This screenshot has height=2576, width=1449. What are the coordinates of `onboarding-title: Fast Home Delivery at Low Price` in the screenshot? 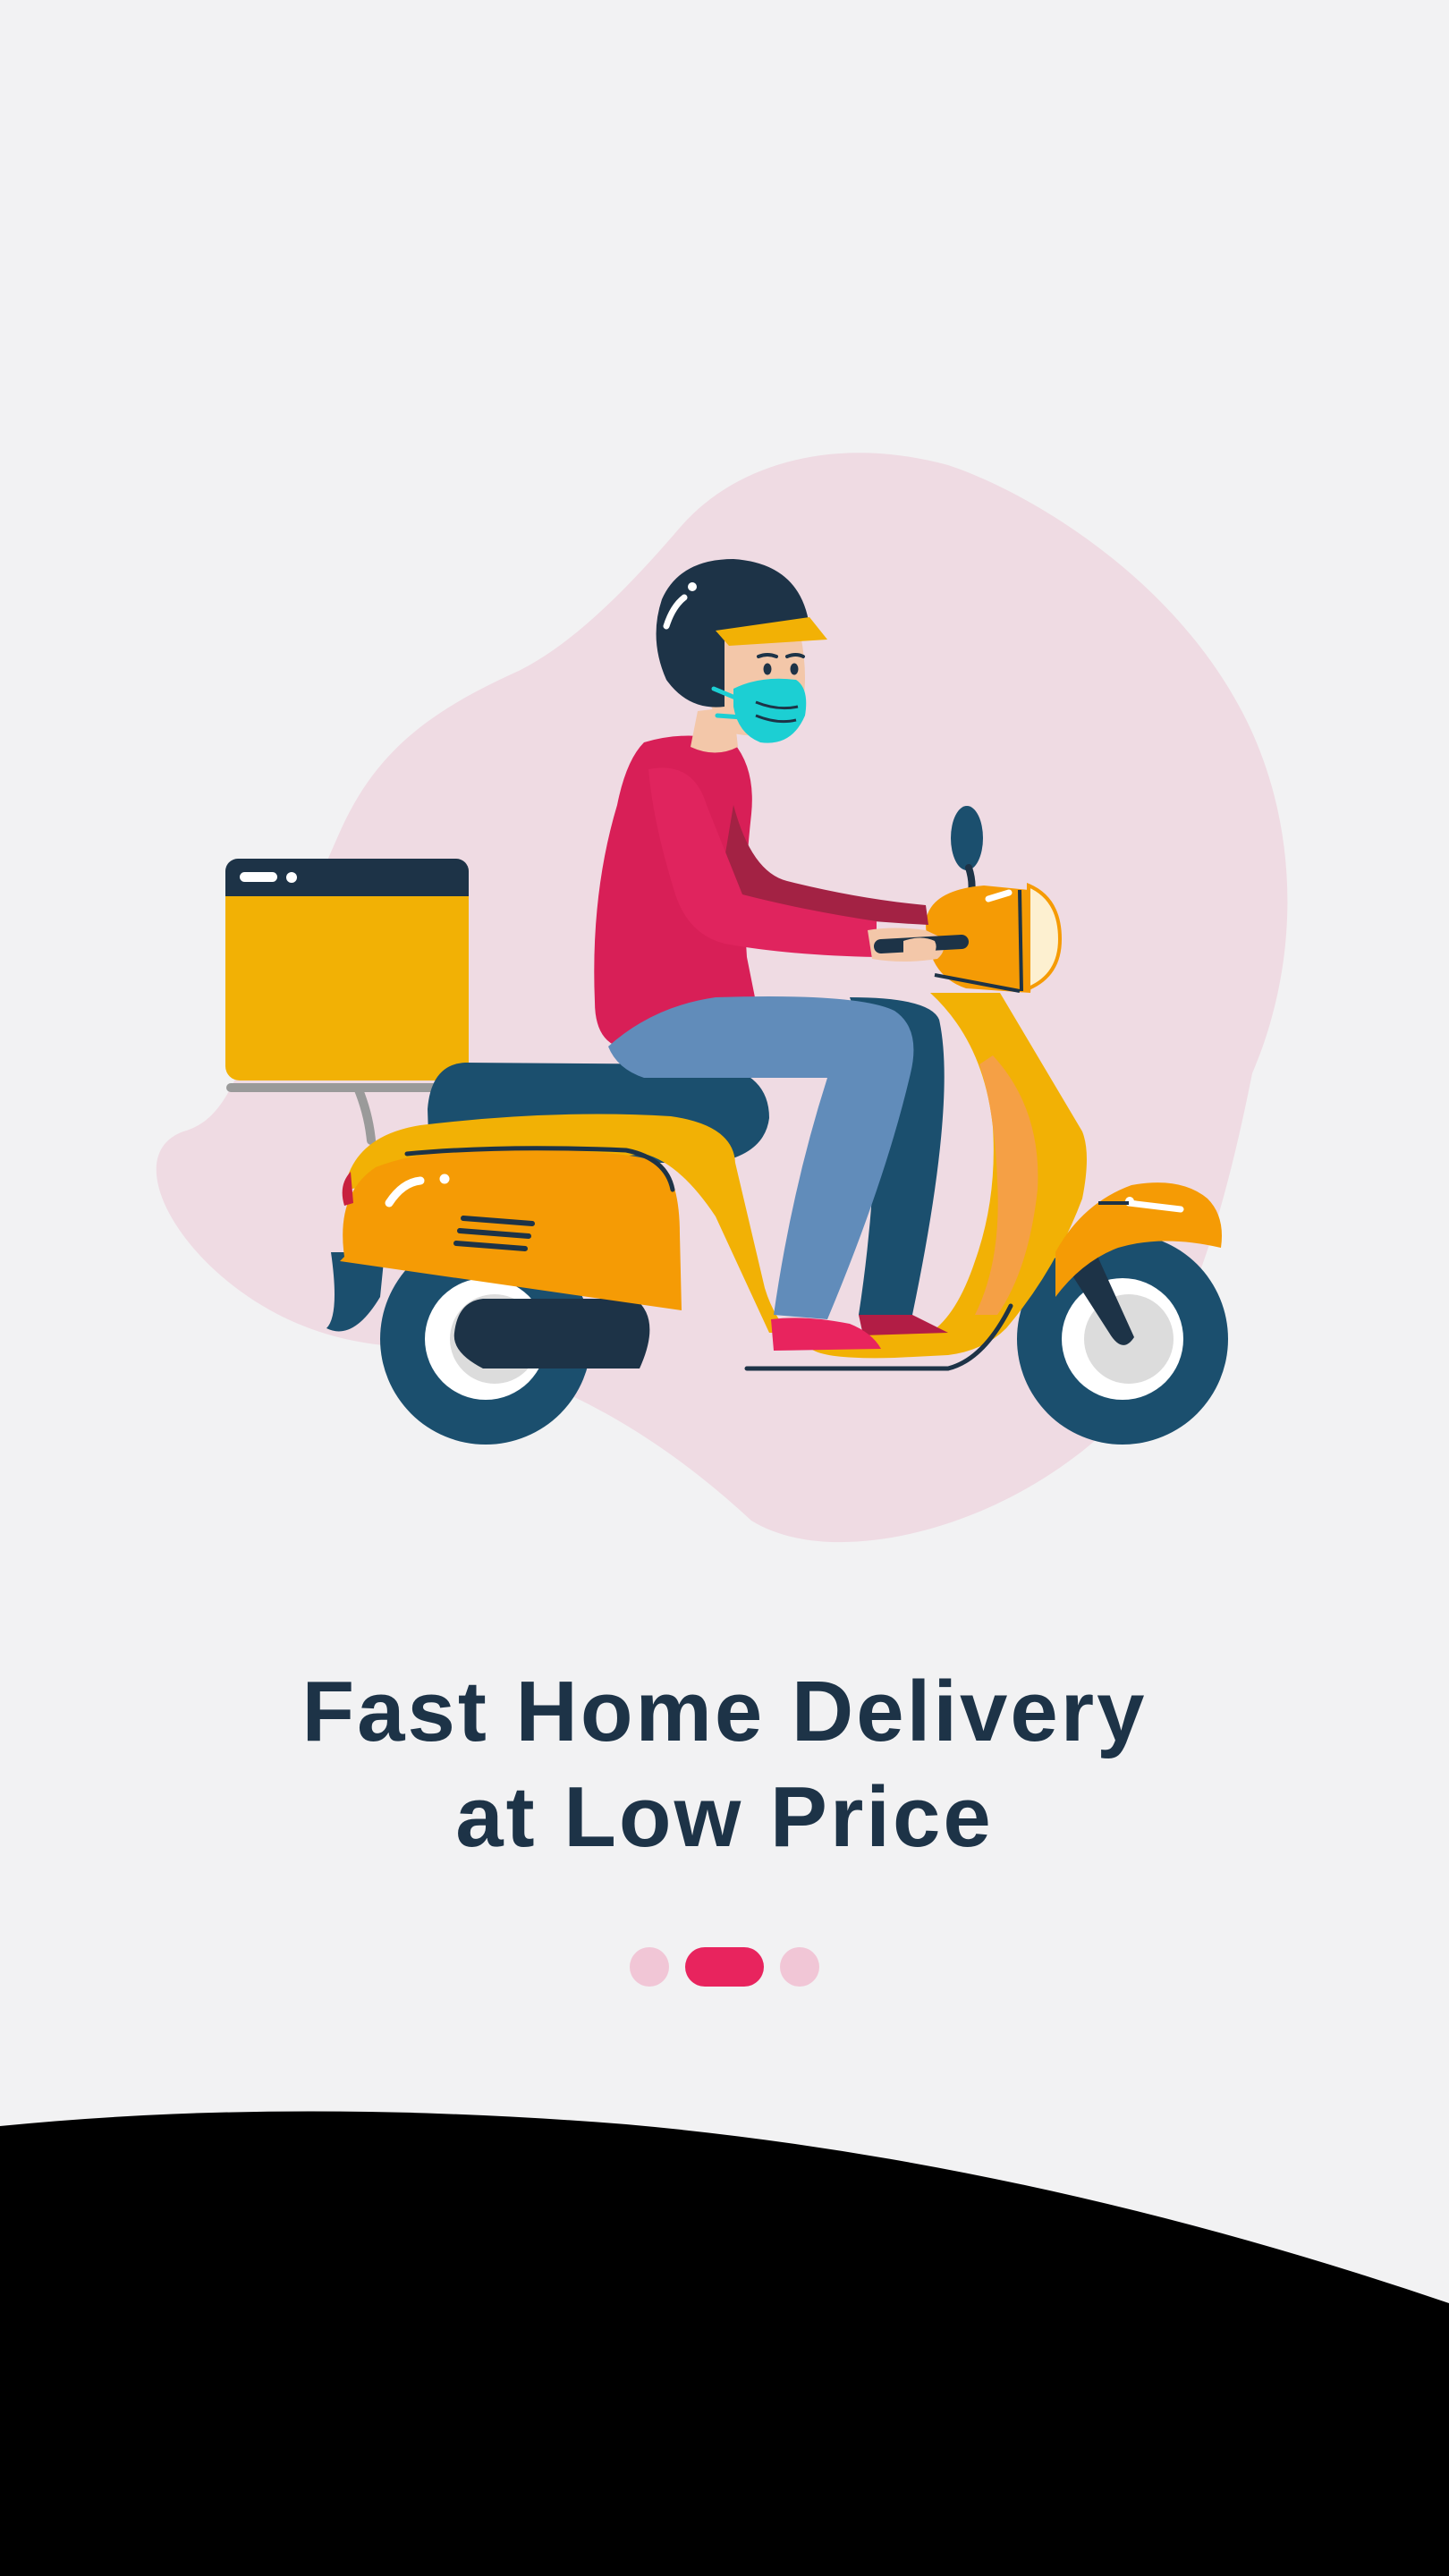 It's located at (724, 1764).